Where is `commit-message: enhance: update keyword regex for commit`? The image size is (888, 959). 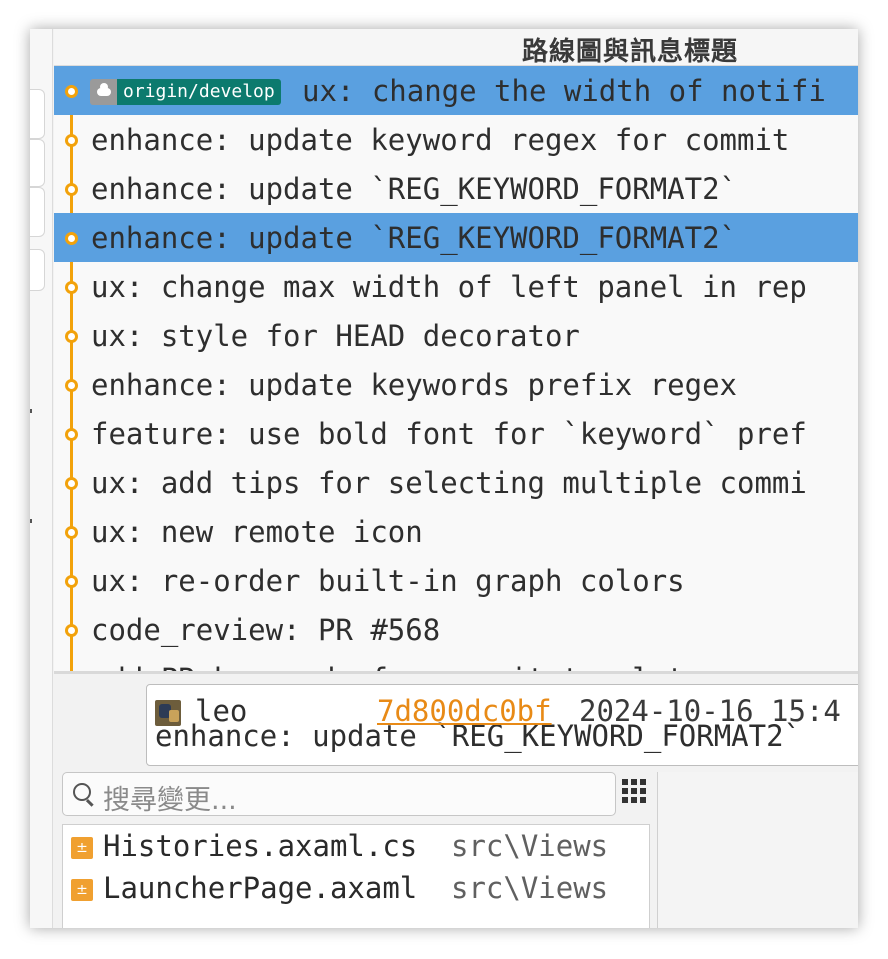 commit-message: enhance: update keyword regex for commit is located at coordinates (440, 140).